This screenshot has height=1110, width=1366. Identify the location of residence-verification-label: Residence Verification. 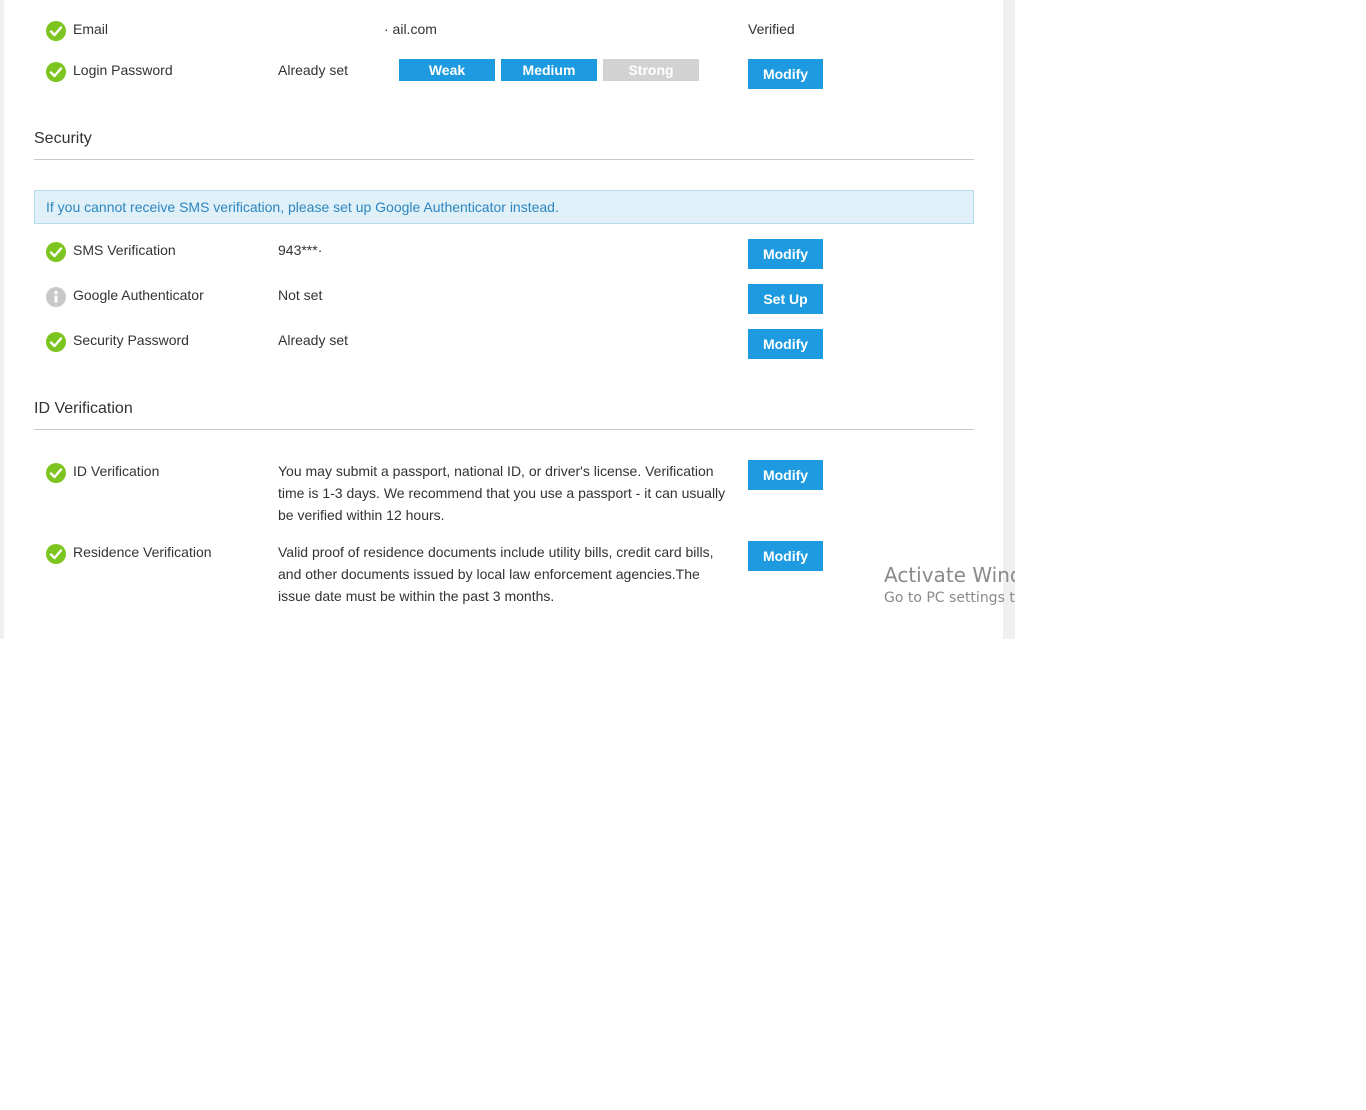
(142, 552).